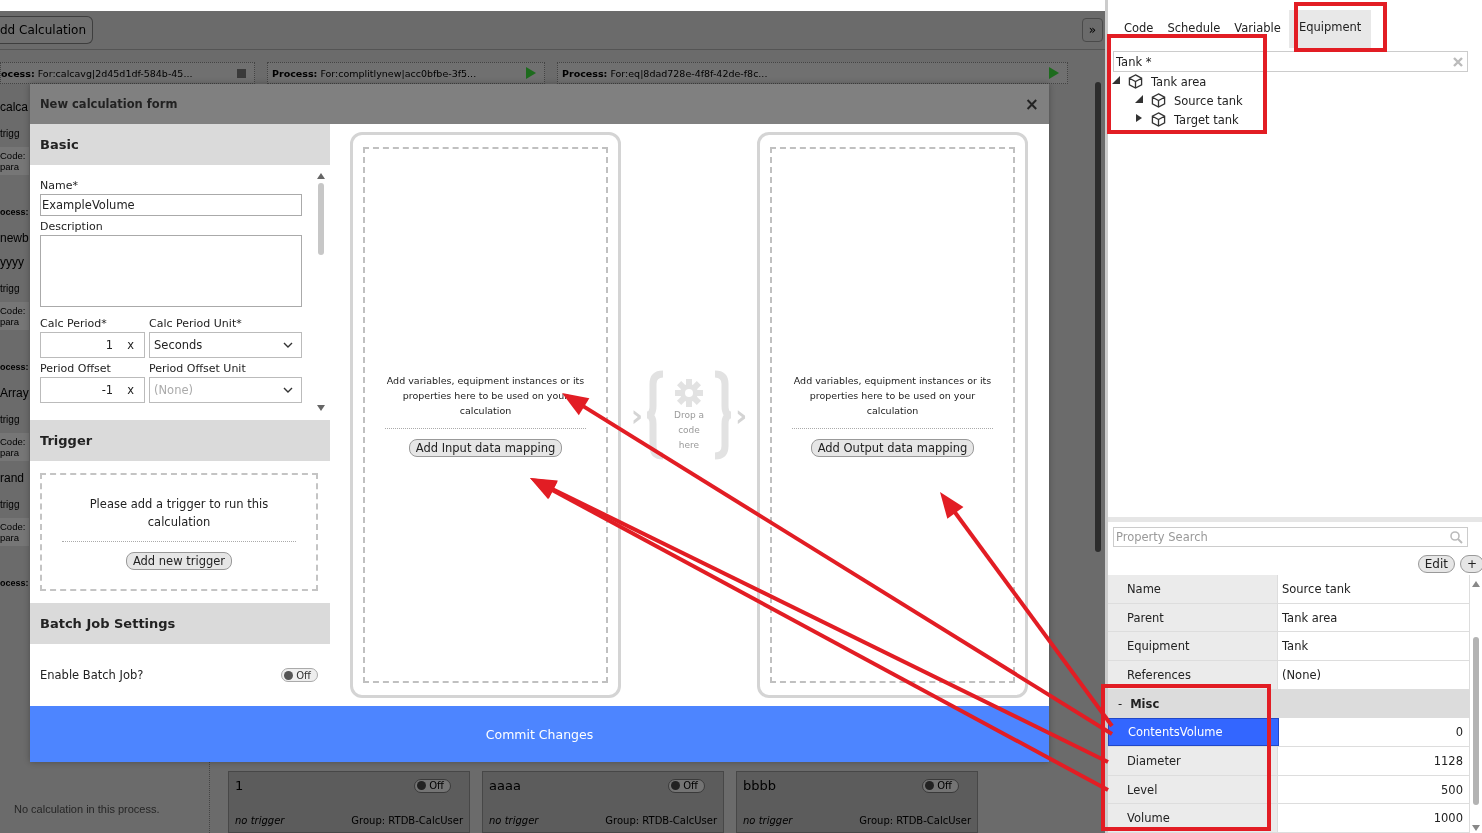 This screenshot has width=1482, height=833. Describe the element at coordinates (1374, 761) in the screenshot. I see `property-value: 1128` at that location.